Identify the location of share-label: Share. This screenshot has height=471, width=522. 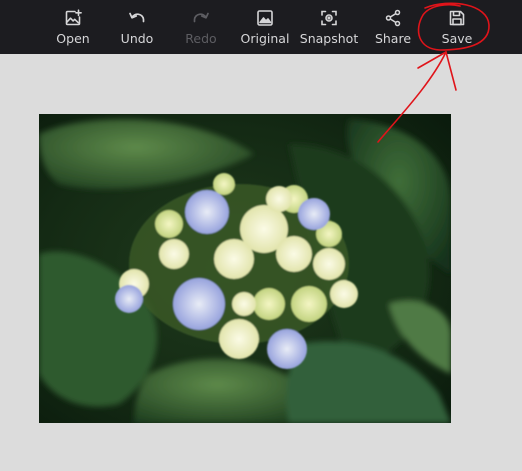
(393, 38).